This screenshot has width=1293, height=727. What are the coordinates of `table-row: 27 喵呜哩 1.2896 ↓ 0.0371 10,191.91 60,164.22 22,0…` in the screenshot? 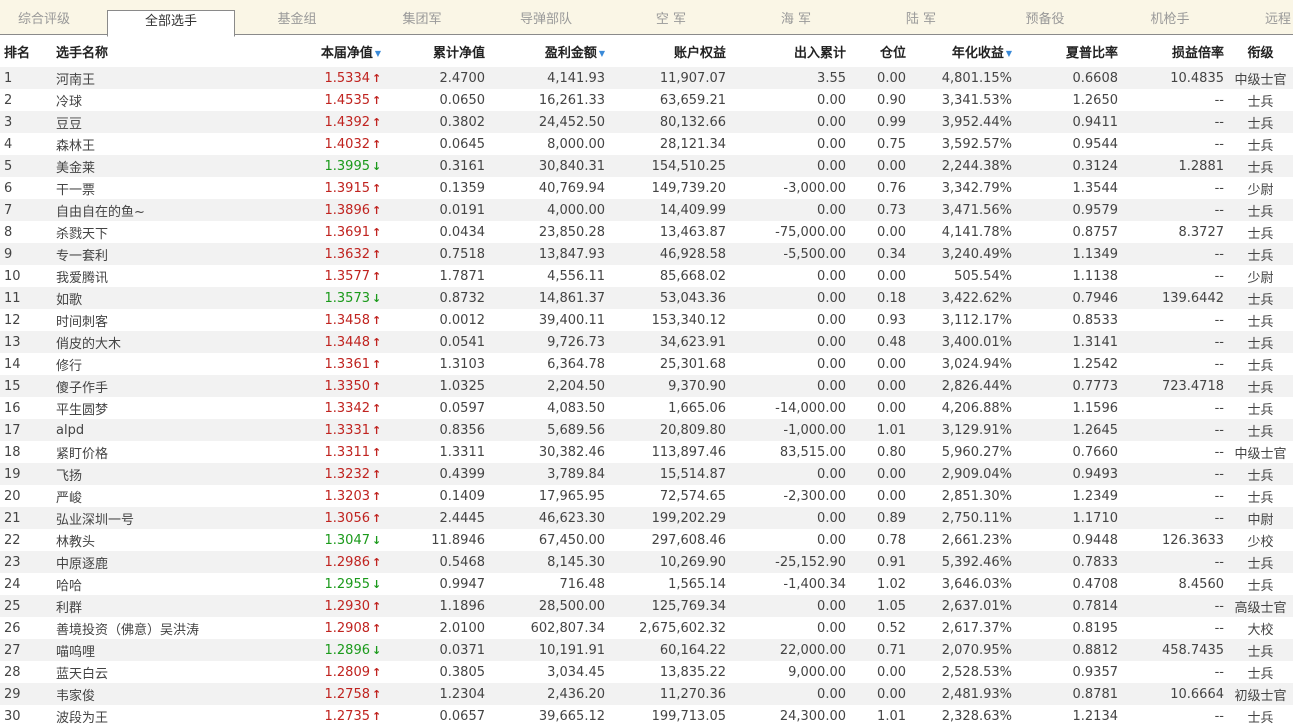 It's located at (646, 650).